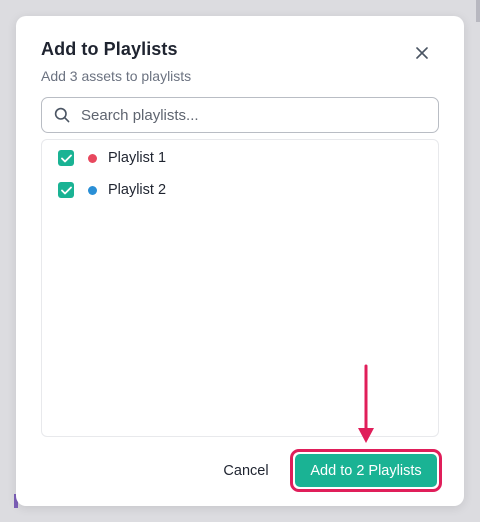  Describe the element at coordinates (478, 11) in the screenshot. I see `backdrop-edge` at that location.